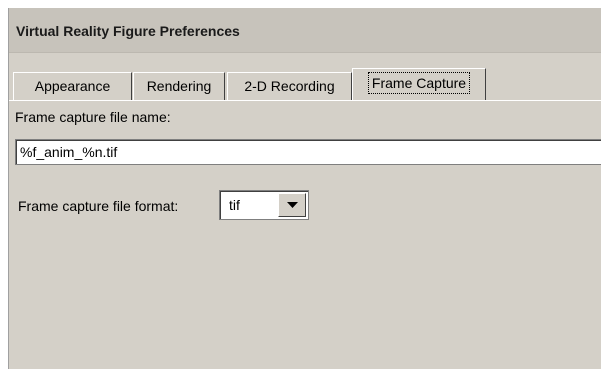  I want to click on file-format-value: tif, so click(234, 205).